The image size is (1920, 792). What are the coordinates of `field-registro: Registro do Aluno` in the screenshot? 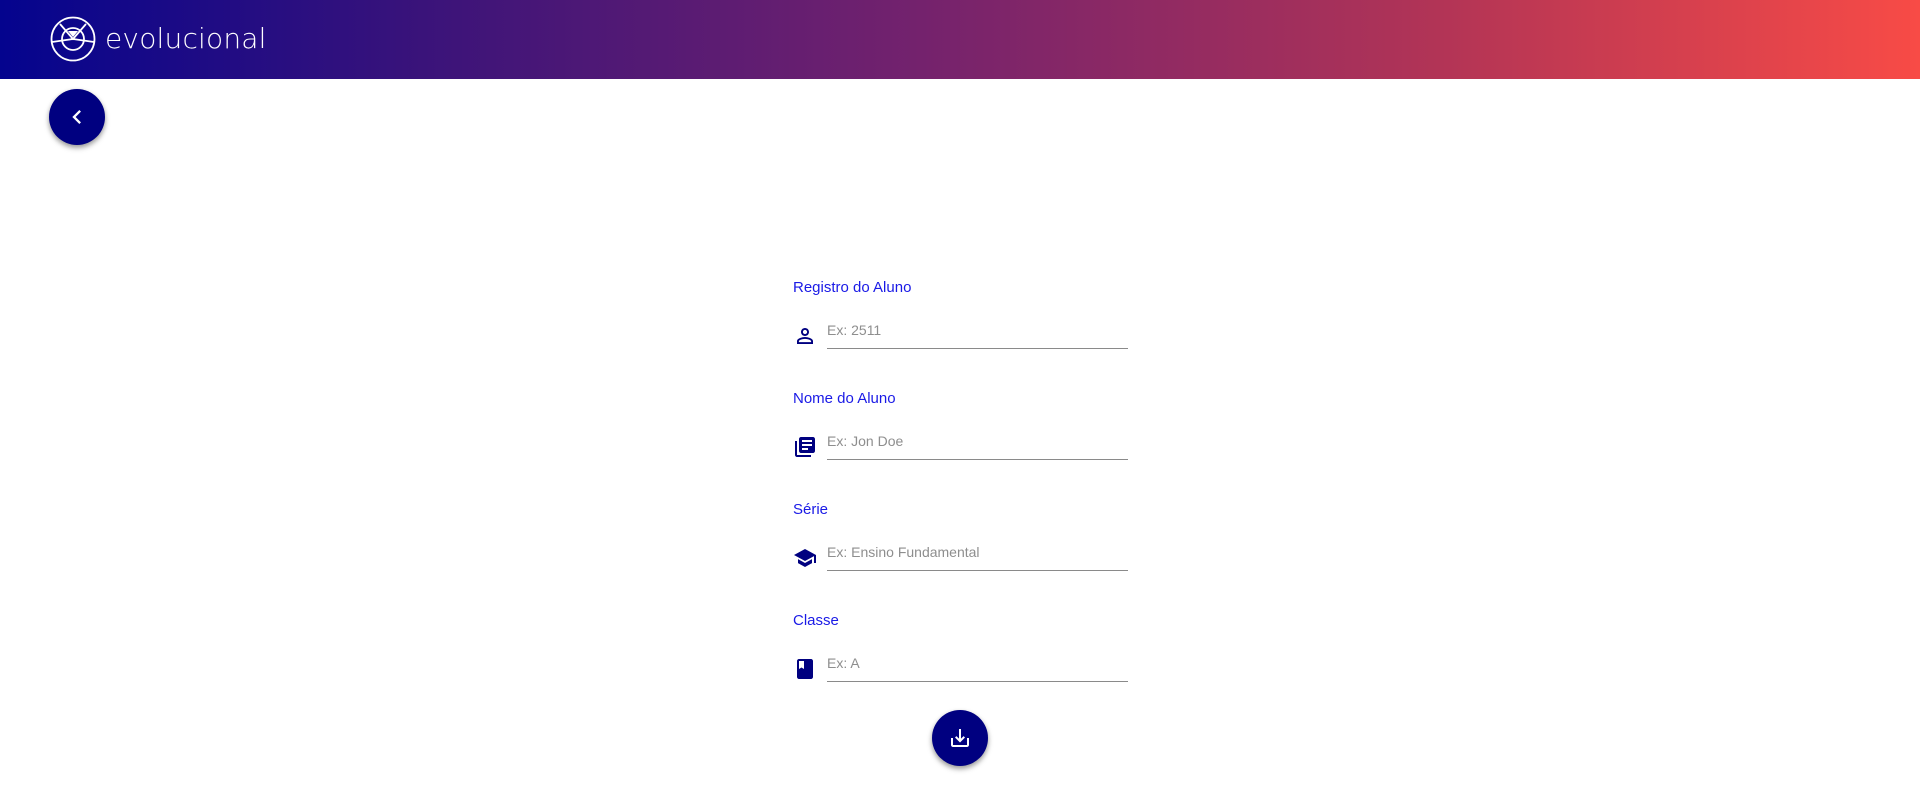 It's located at (960, 325).